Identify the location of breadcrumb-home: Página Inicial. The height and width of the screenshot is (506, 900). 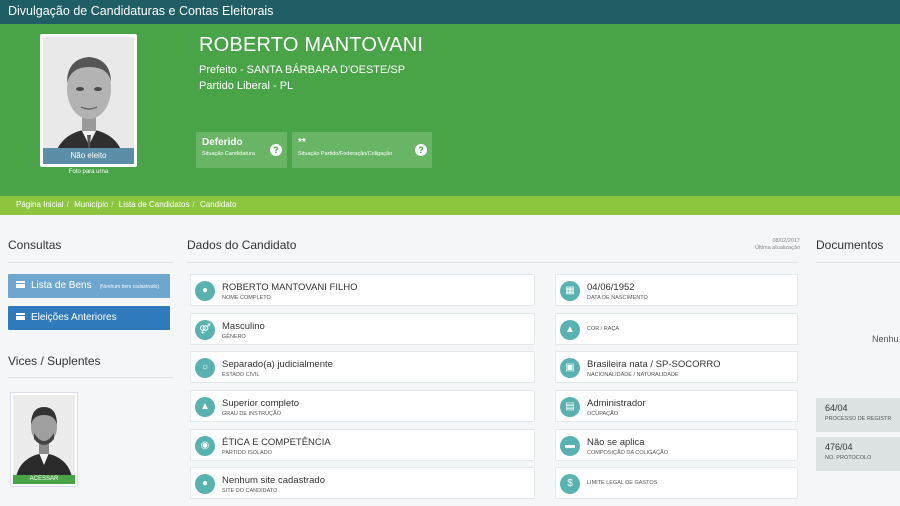
(40, 204).